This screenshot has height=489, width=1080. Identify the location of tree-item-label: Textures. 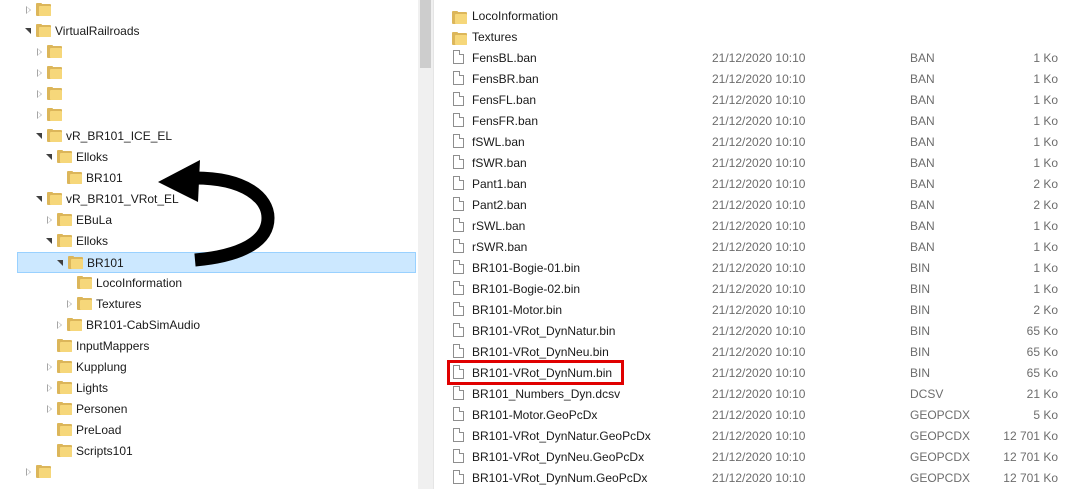
(119, 304).